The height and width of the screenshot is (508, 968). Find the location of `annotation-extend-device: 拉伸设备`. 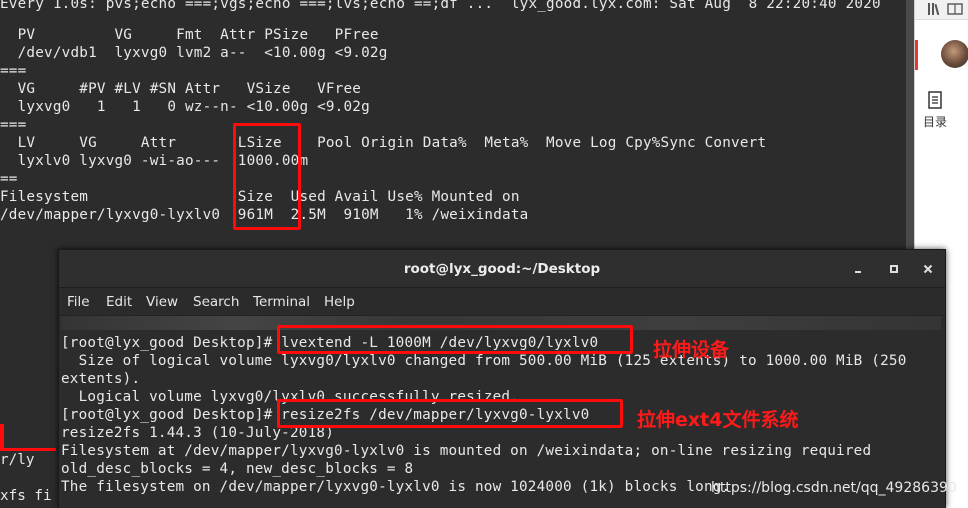

annotation-extend-device: 拉伸设备 is located at coordinates (691, 350).